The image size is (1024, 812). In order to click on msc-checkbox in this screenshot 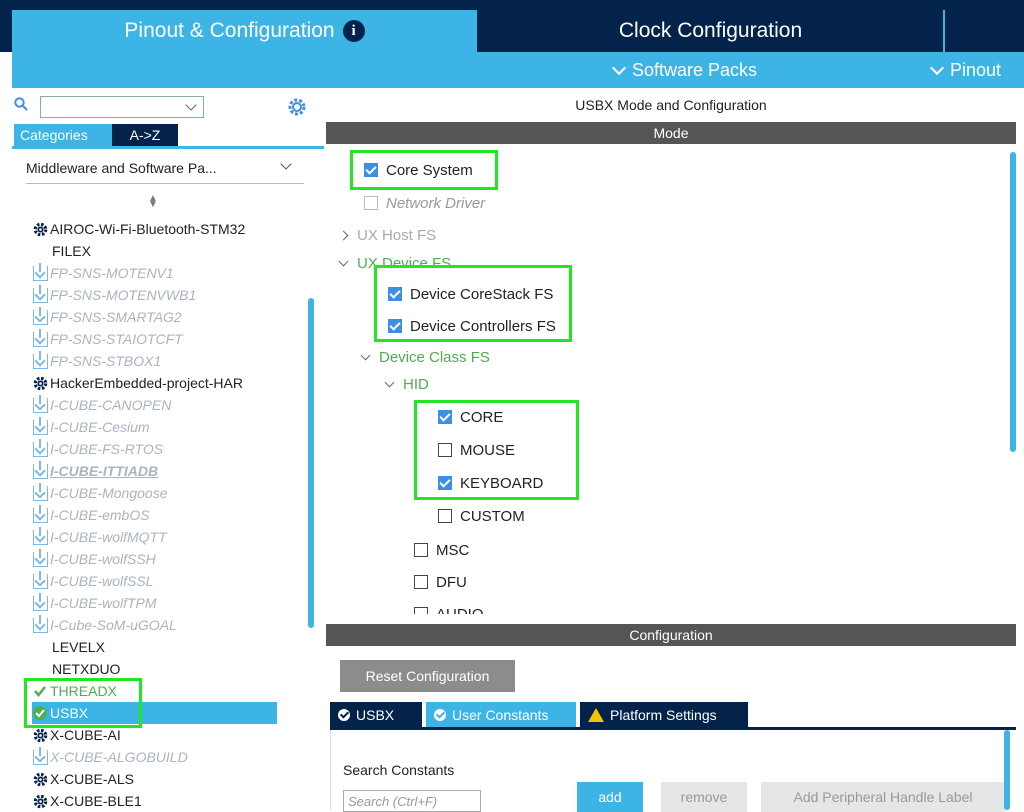, I will do `click(421, 550)`.